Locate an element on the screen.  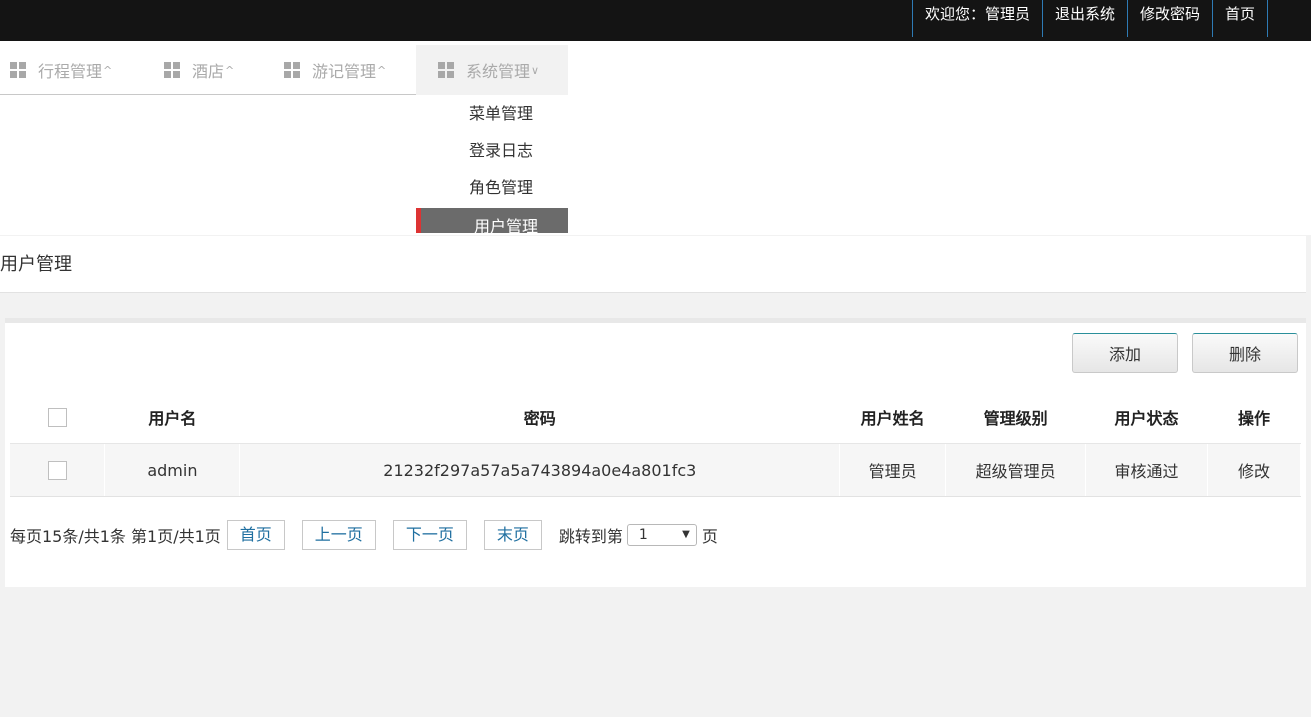
column-header: 用户状态 is located at coordinates (1146, 417).